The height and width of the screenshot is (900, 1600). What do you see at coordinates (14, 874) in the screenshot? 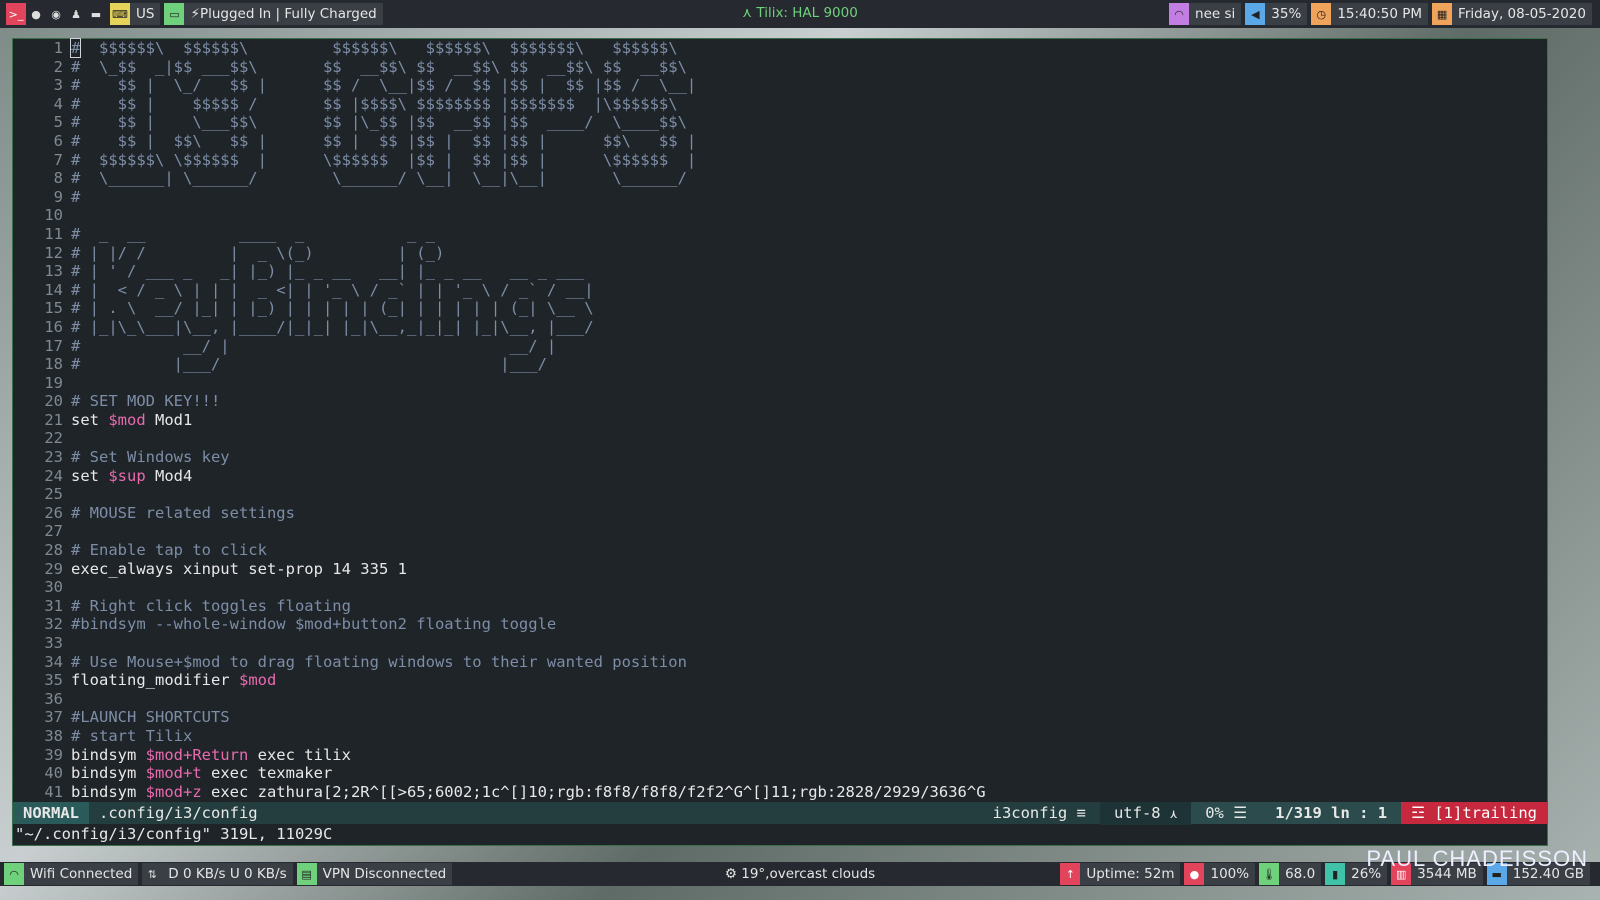
I see `wifi-status-icon: ◠` at bounding box center [14, 874].